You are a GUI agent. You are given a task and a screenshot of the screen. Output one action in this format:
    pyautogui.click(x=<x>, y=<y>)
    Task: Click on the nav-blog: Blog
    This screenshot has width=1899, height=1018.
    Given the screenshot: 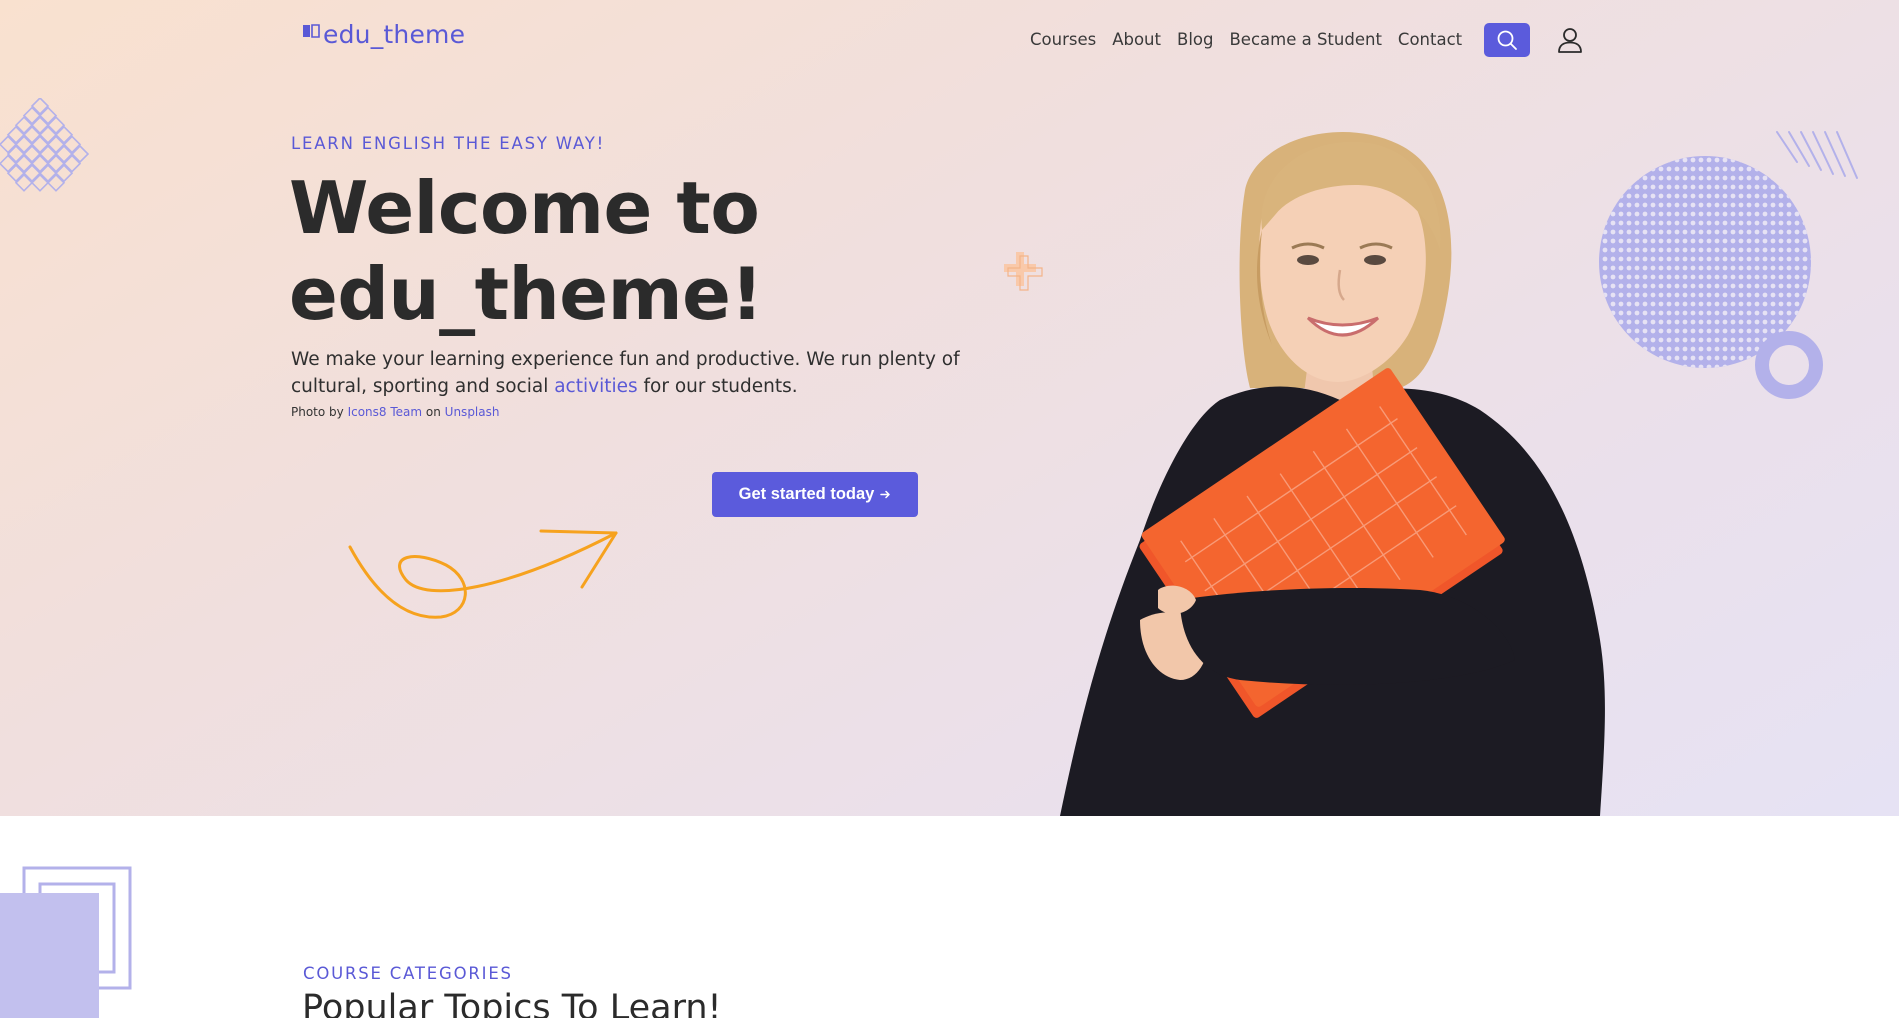 What is the action you would take?
    pyautogui.click(x=1195, y=39)
    